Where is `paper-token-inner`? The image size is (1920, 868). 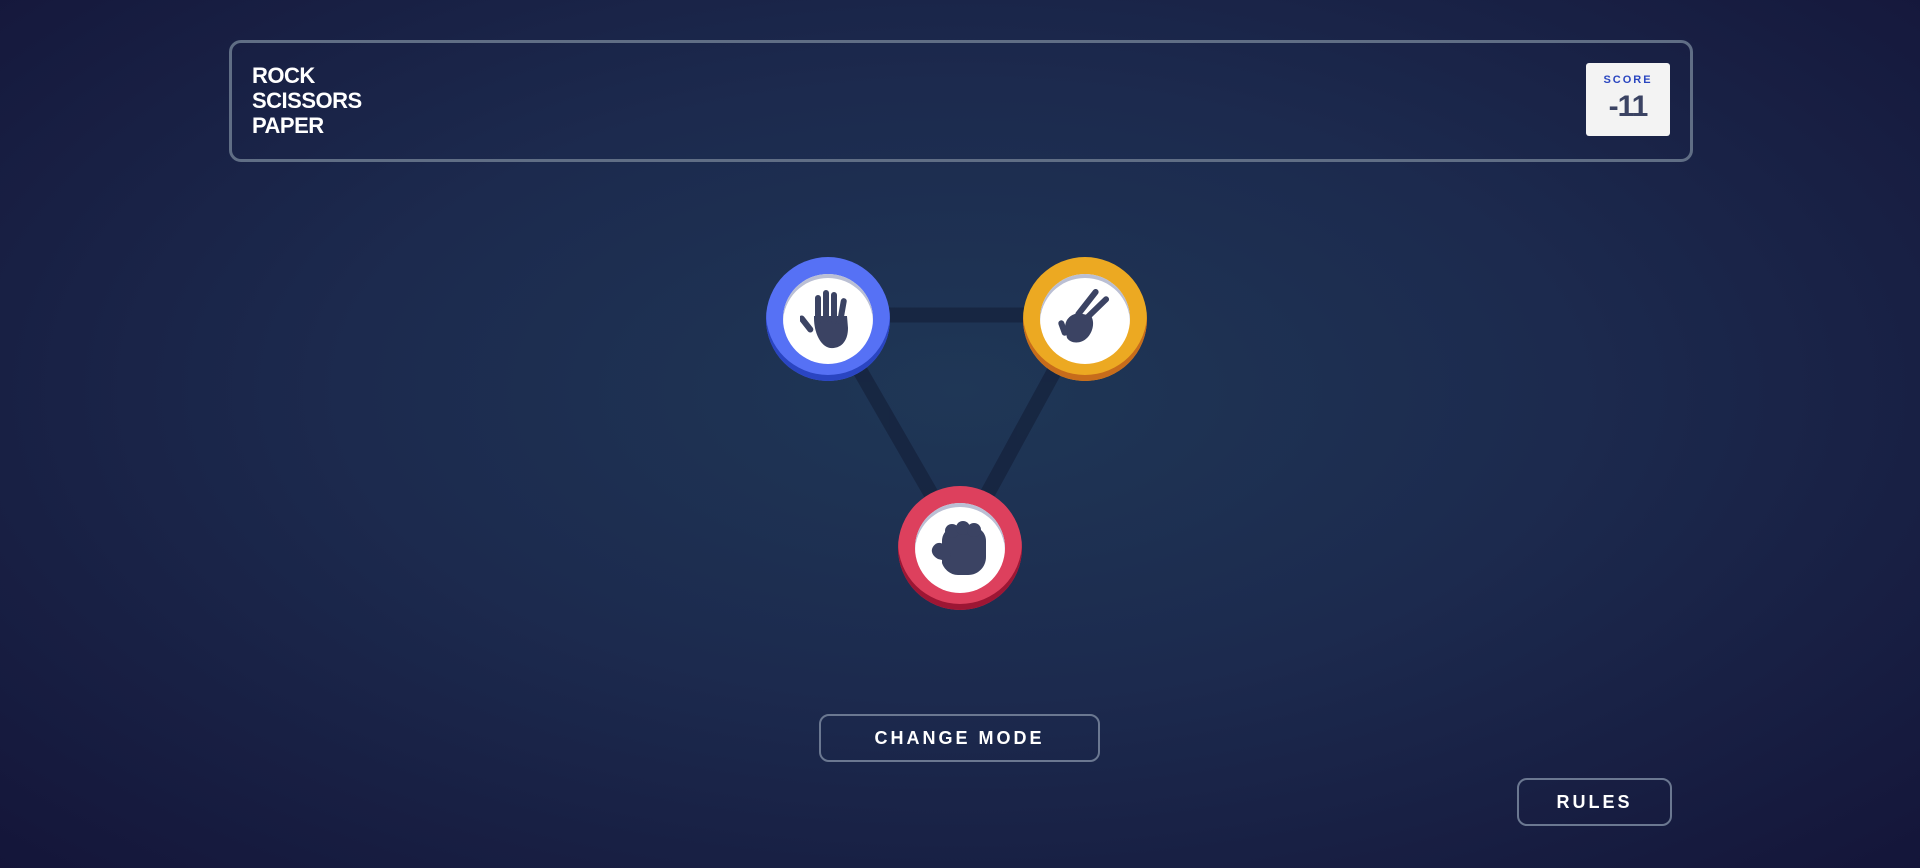 paper-token-inner is located at coordinates (828, 319).